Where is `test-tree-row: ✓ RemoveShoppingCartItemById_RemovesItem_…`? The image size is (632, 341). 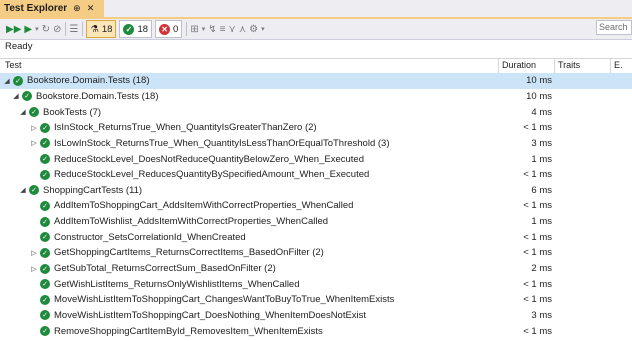
test-tree-row: ✓ RemoveShoppingCartItemById_RemovesItem_… is located at coordinates (316, 331).